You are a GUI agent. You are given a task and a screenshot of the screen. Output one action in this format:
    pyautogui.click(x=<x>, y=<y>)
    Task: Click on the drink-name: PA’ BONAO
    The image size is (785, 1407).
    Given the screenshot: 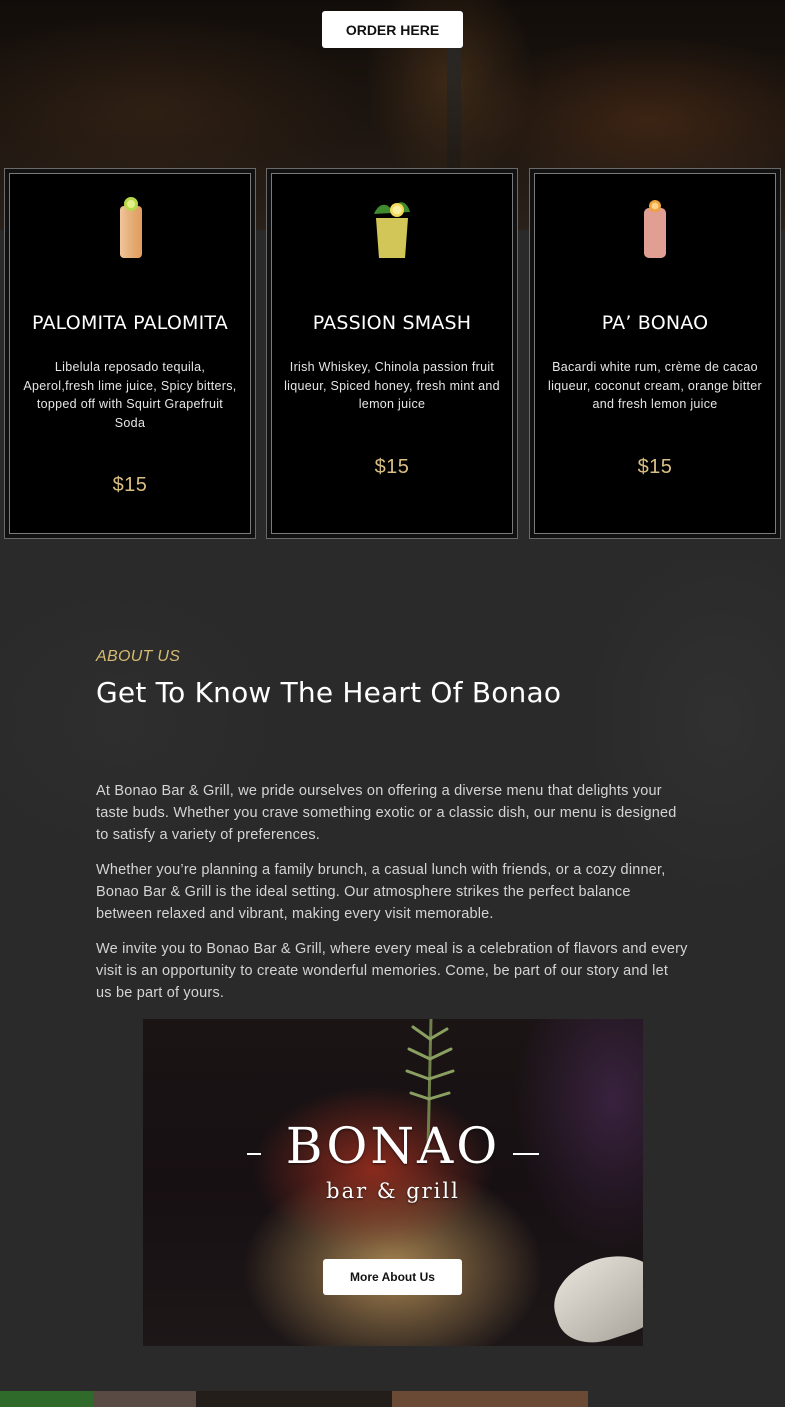 What is the action you would take?
    pyautogui.click(x=655, y=323)
    